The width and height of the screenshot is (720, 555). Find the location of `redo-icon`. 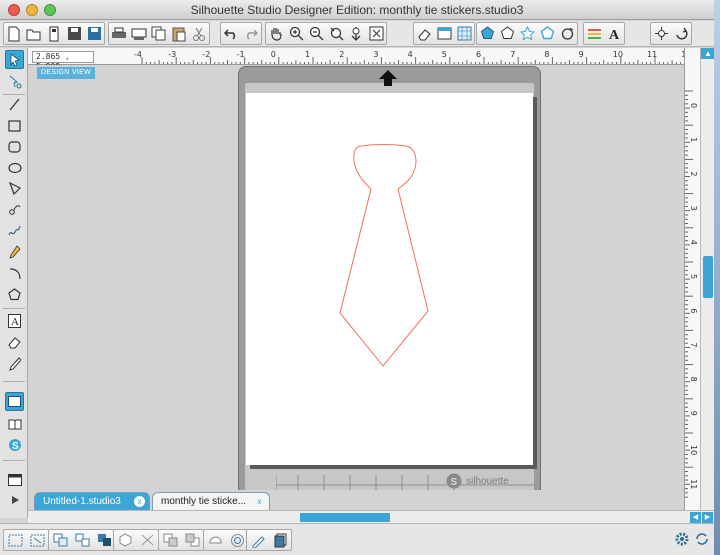

redo-icon is located at coordinates (251, 33).